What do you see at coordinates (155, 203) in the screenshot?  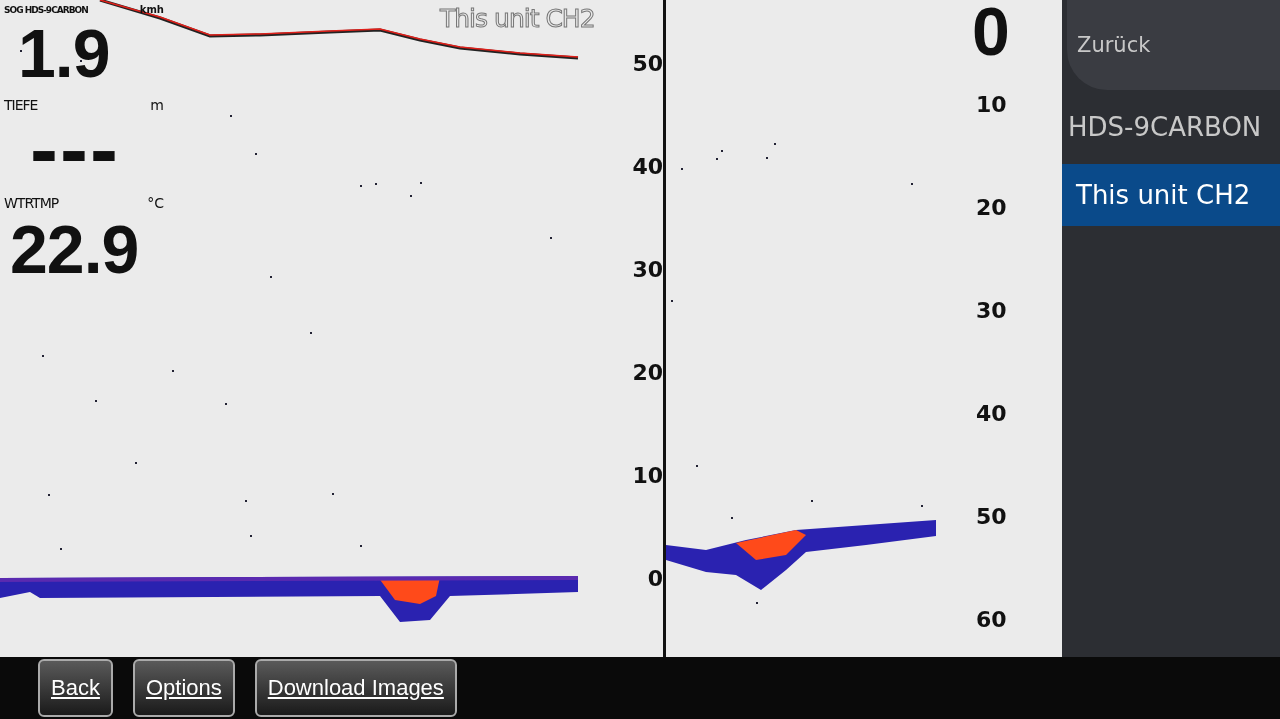 I see `readout-unit: °C` at bounding box center [155, 203].